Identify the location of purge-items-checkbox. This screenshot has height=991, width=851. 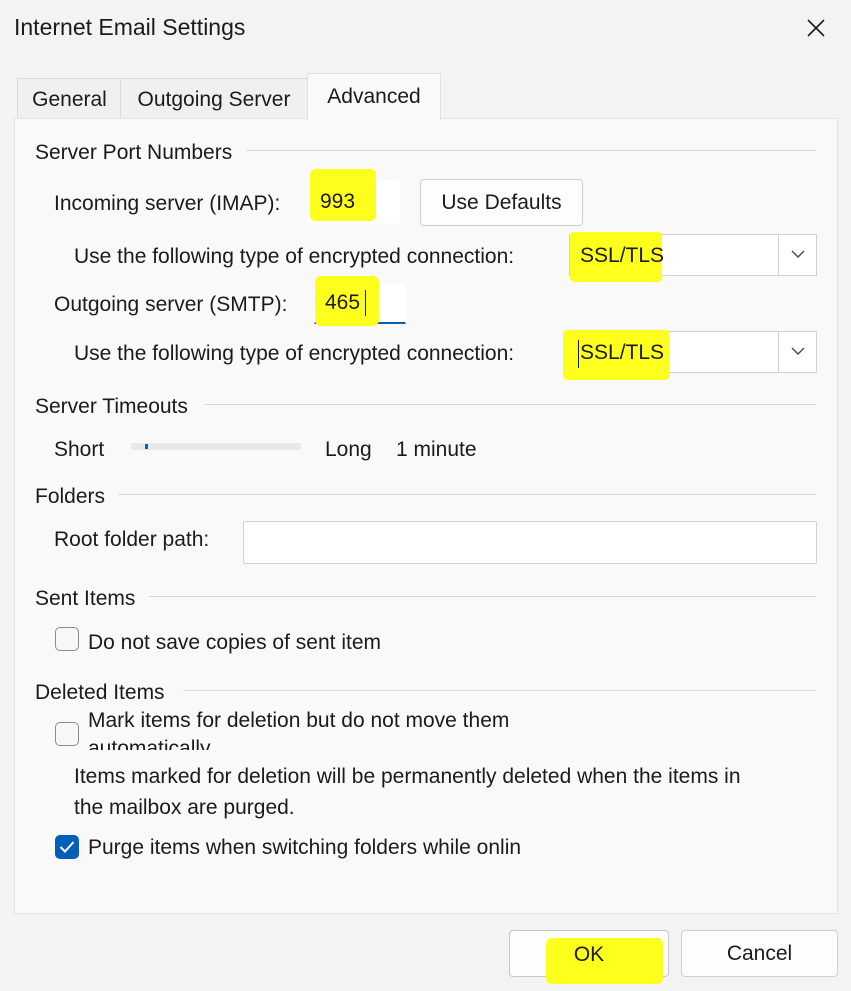
(67, 847).